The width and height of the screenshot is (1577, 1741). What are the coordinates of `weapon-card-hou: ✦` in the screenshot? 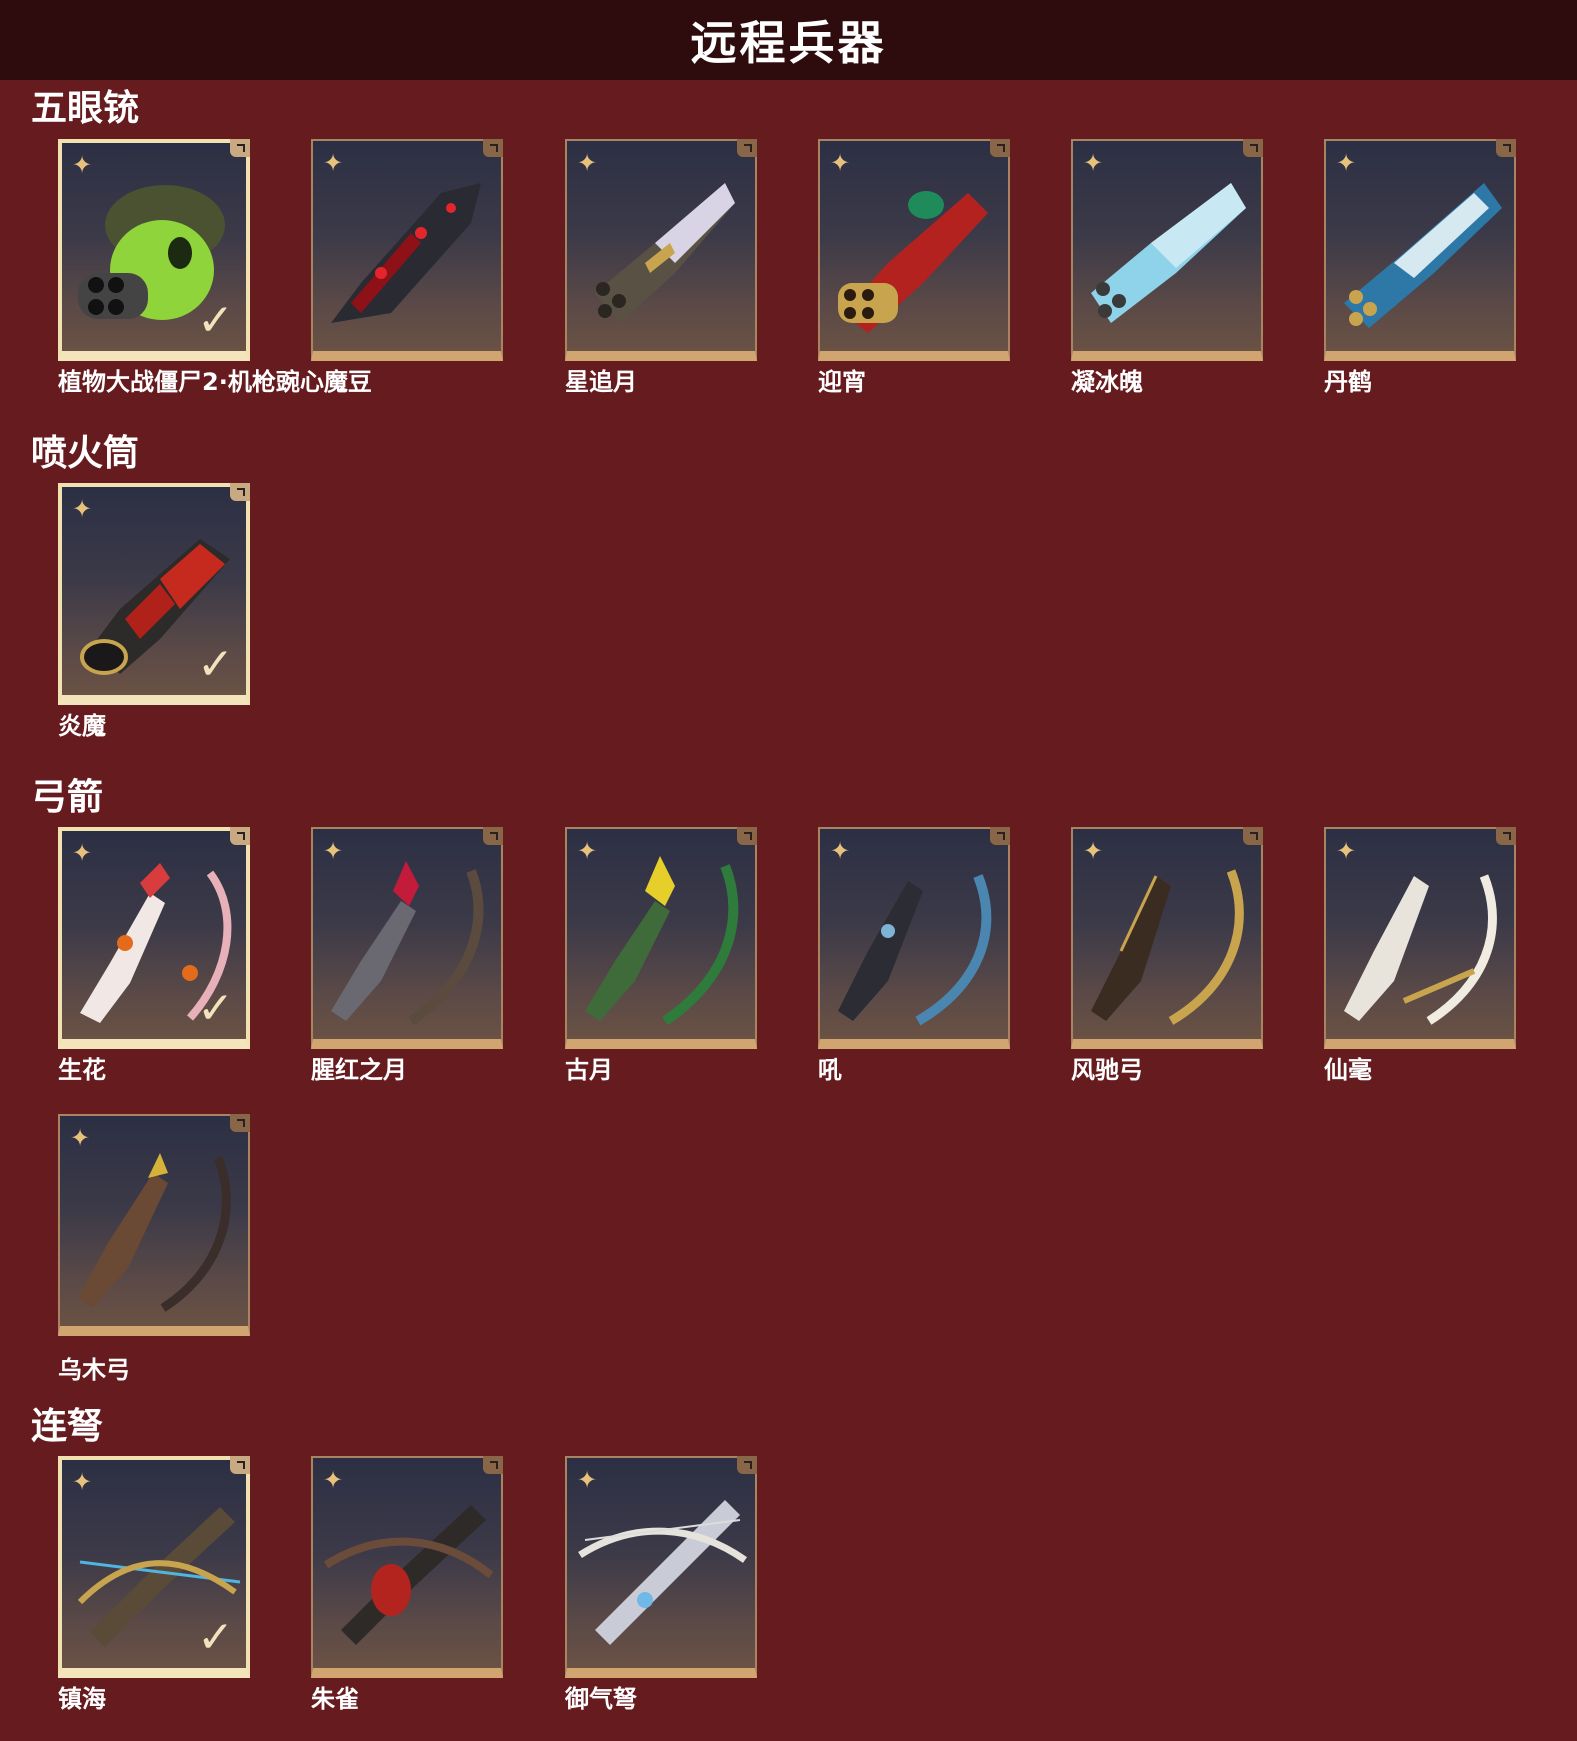 It's located at (914, 938).